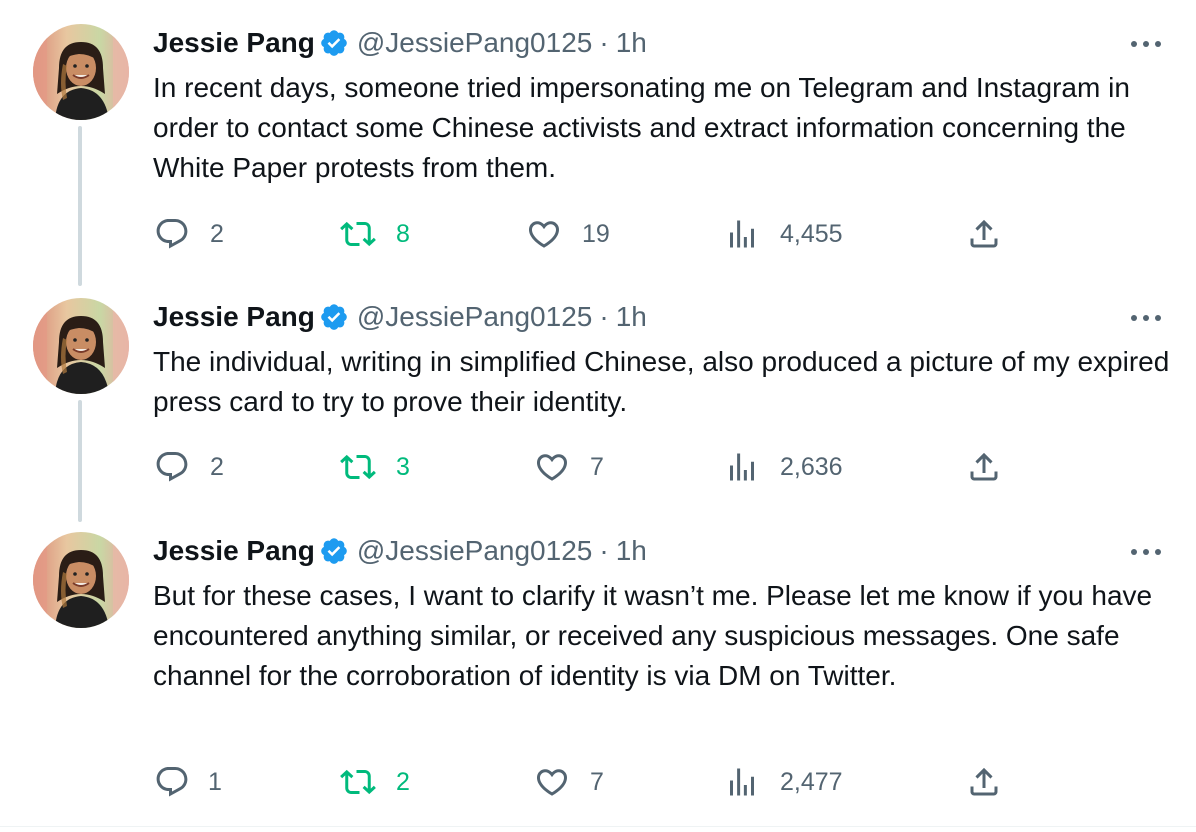  I want to click on views-count: 4,455, so click(811, 233).